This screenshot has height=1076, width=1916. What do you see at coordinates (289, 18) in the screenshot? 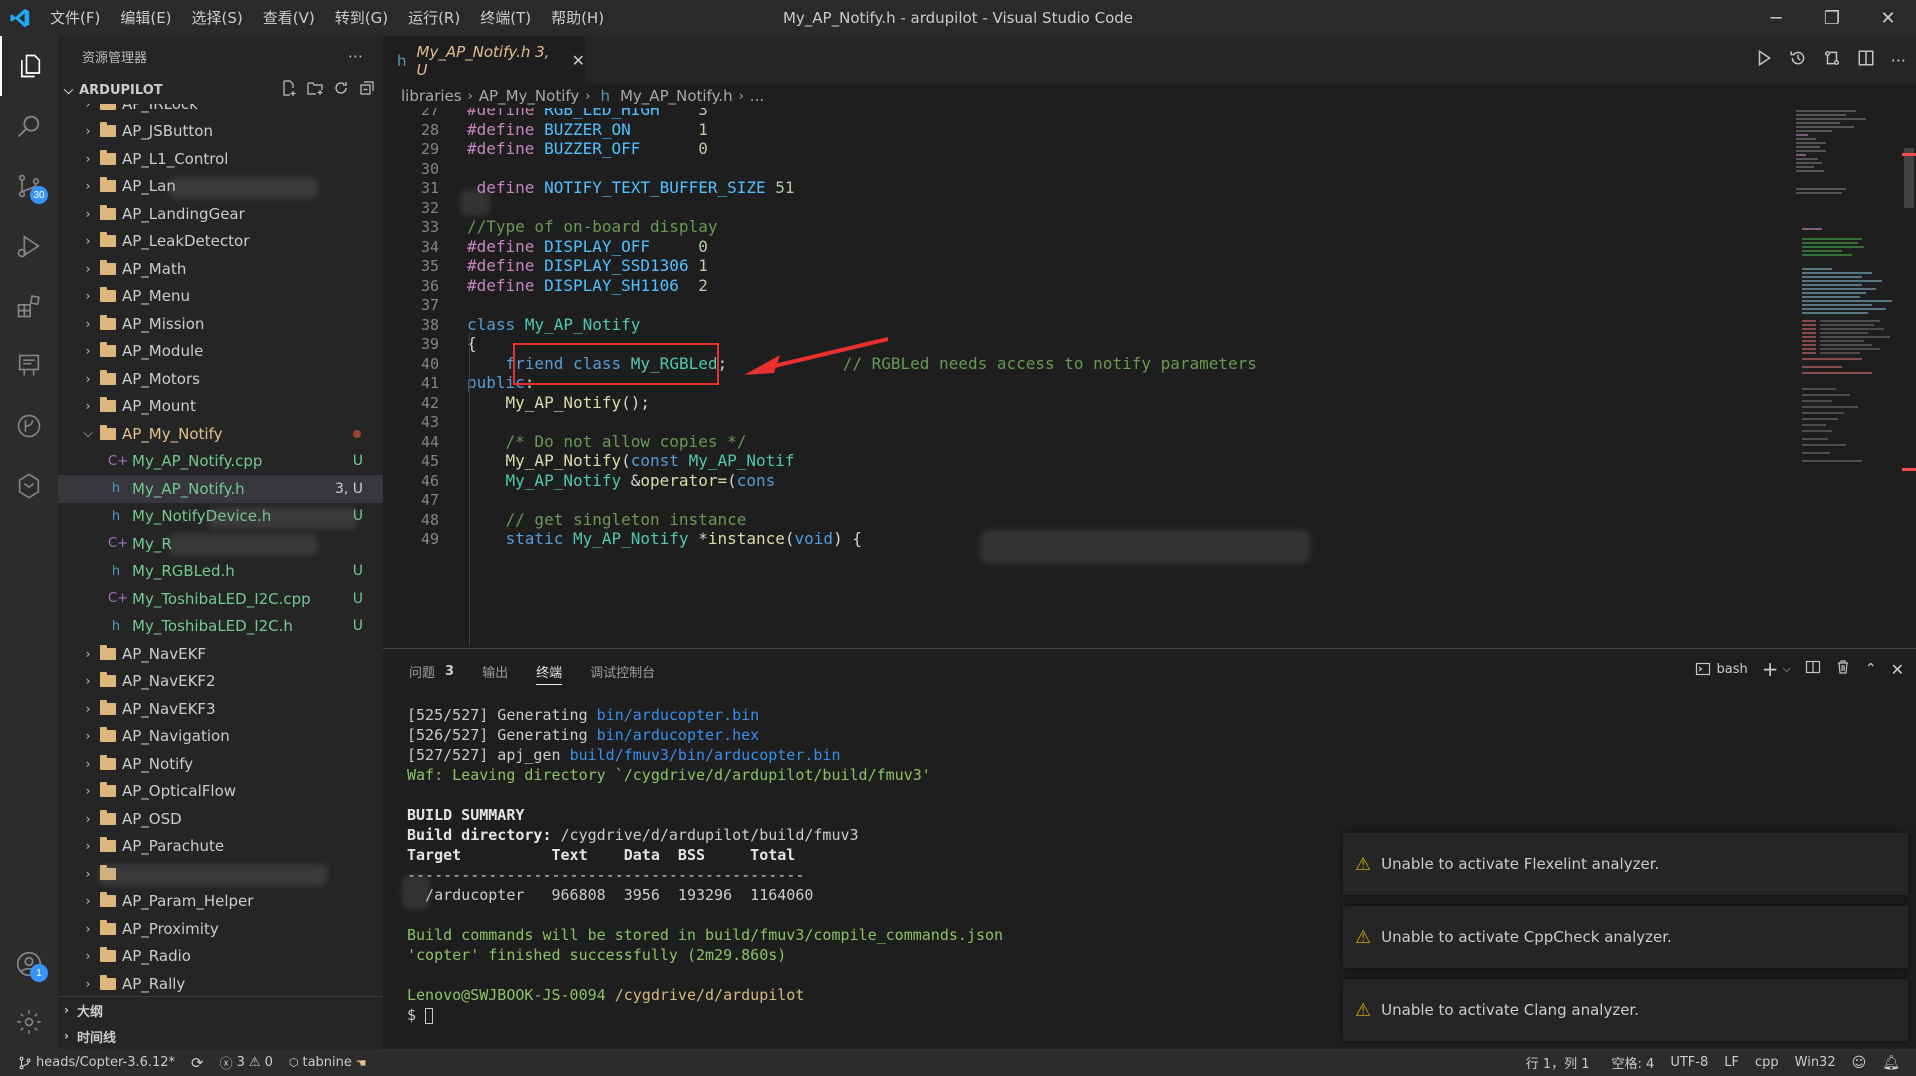
I see `menu-view: 查看(V)` at bounding box center [289, 18].